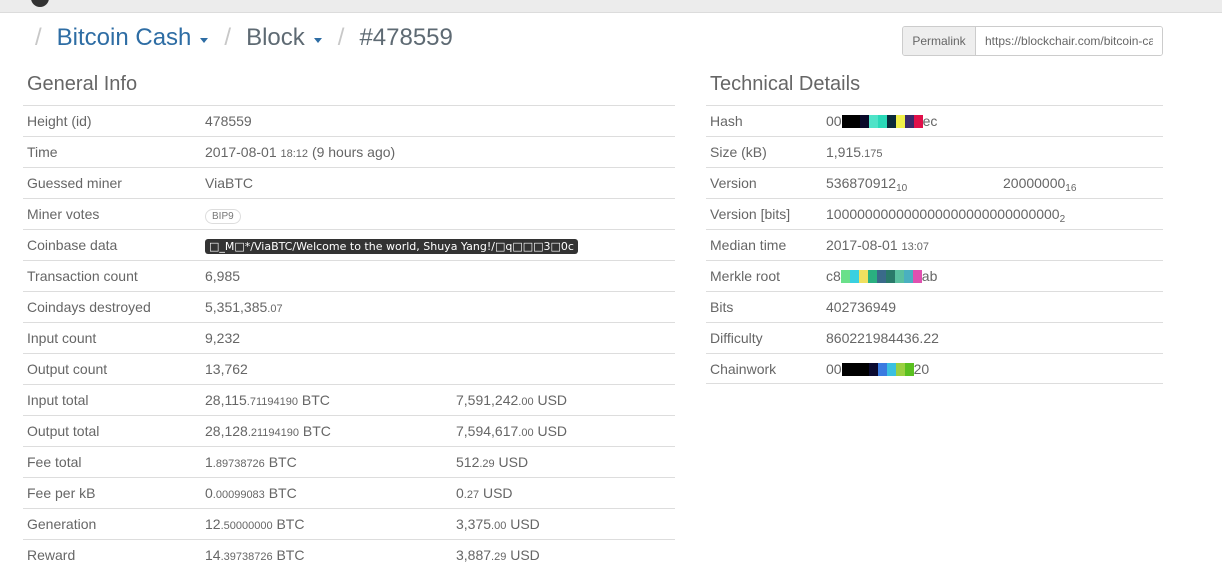 The height and width of the screenshot is (567, 1222). I want to click on permalink-input, so click(1069, 41).